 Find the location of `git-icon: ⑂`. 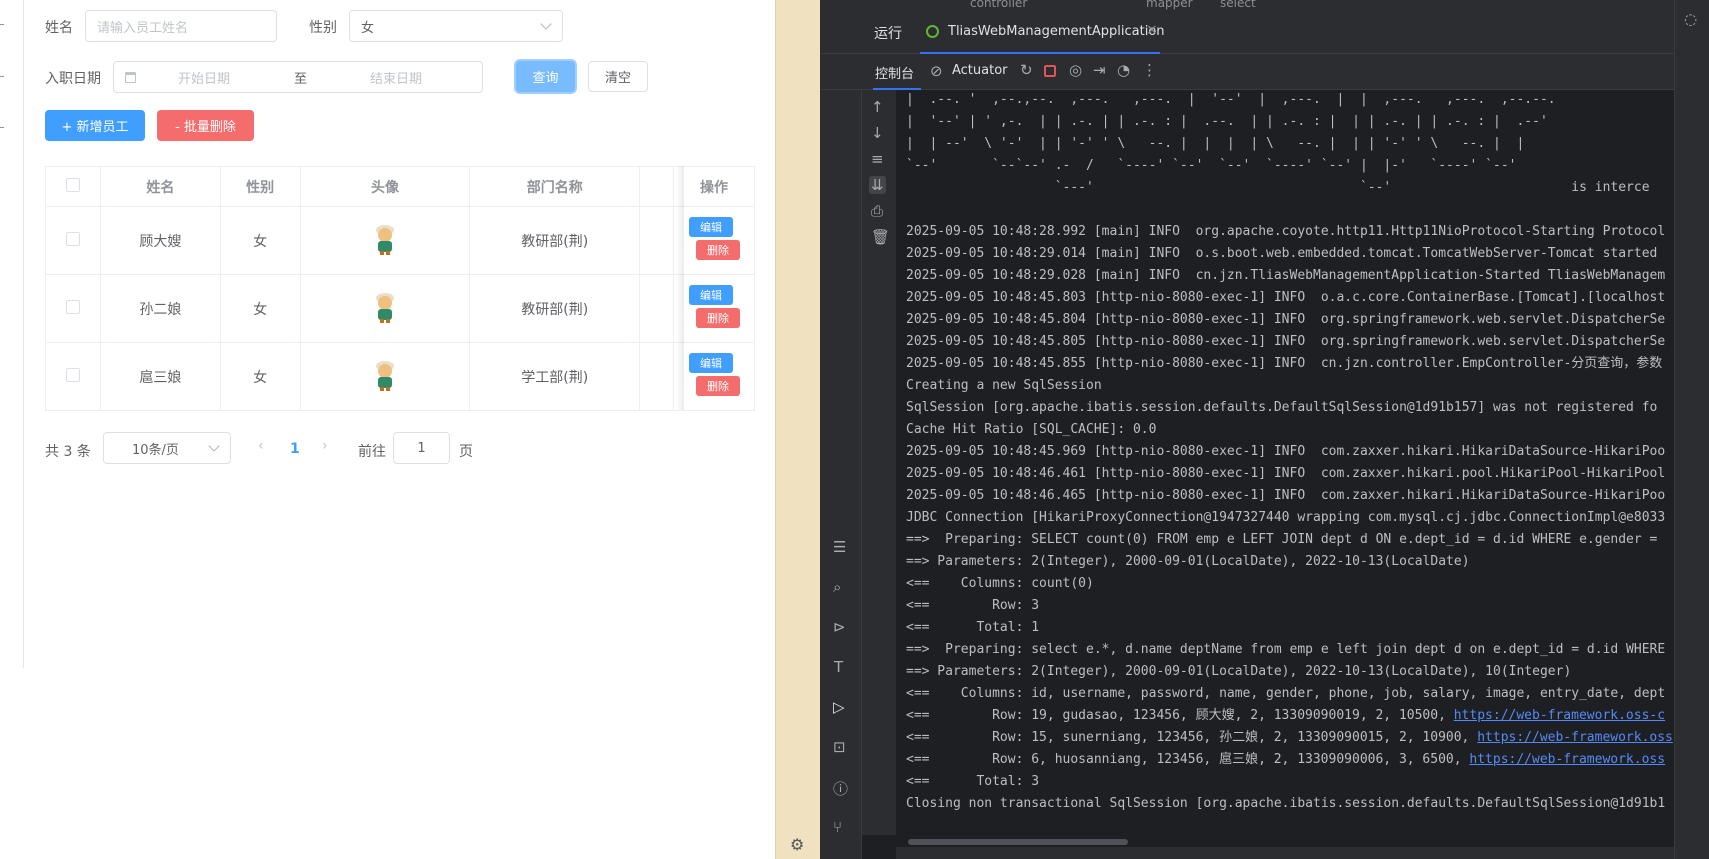

git-icon: ⑂ is located at coordinates (837, 827).